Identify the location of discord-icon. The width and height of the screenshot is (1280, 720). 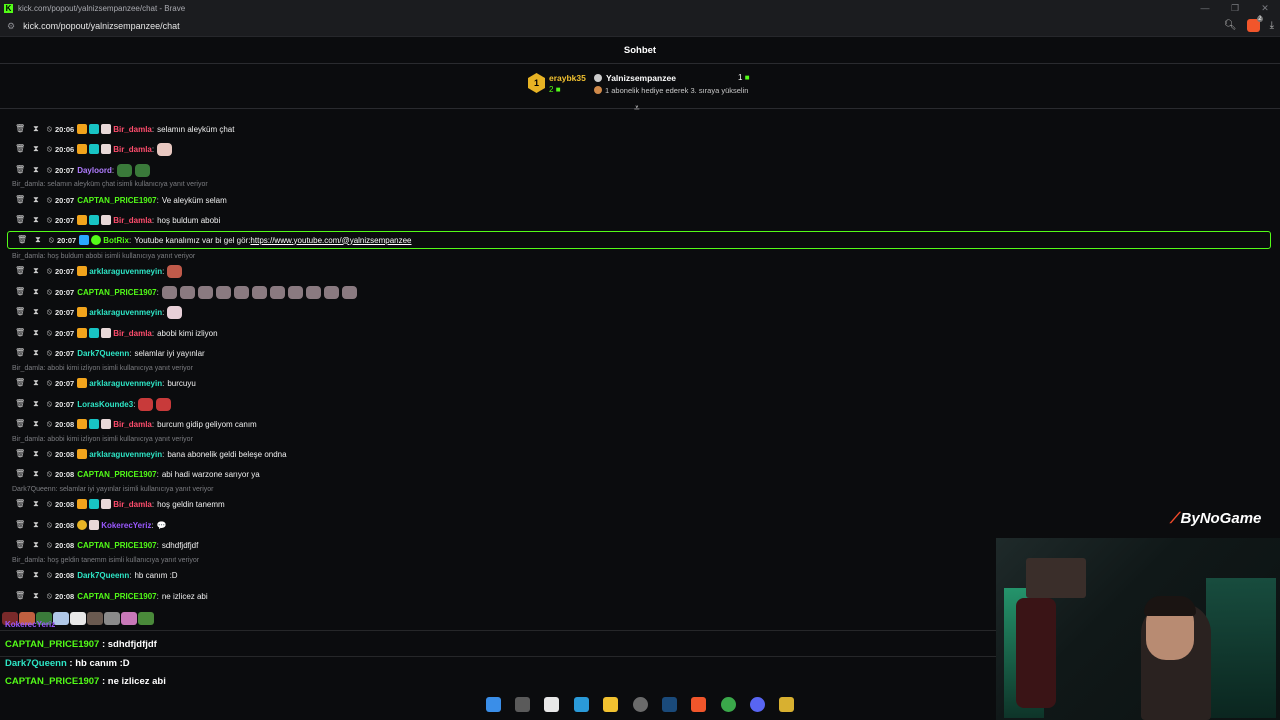
(757, 704).